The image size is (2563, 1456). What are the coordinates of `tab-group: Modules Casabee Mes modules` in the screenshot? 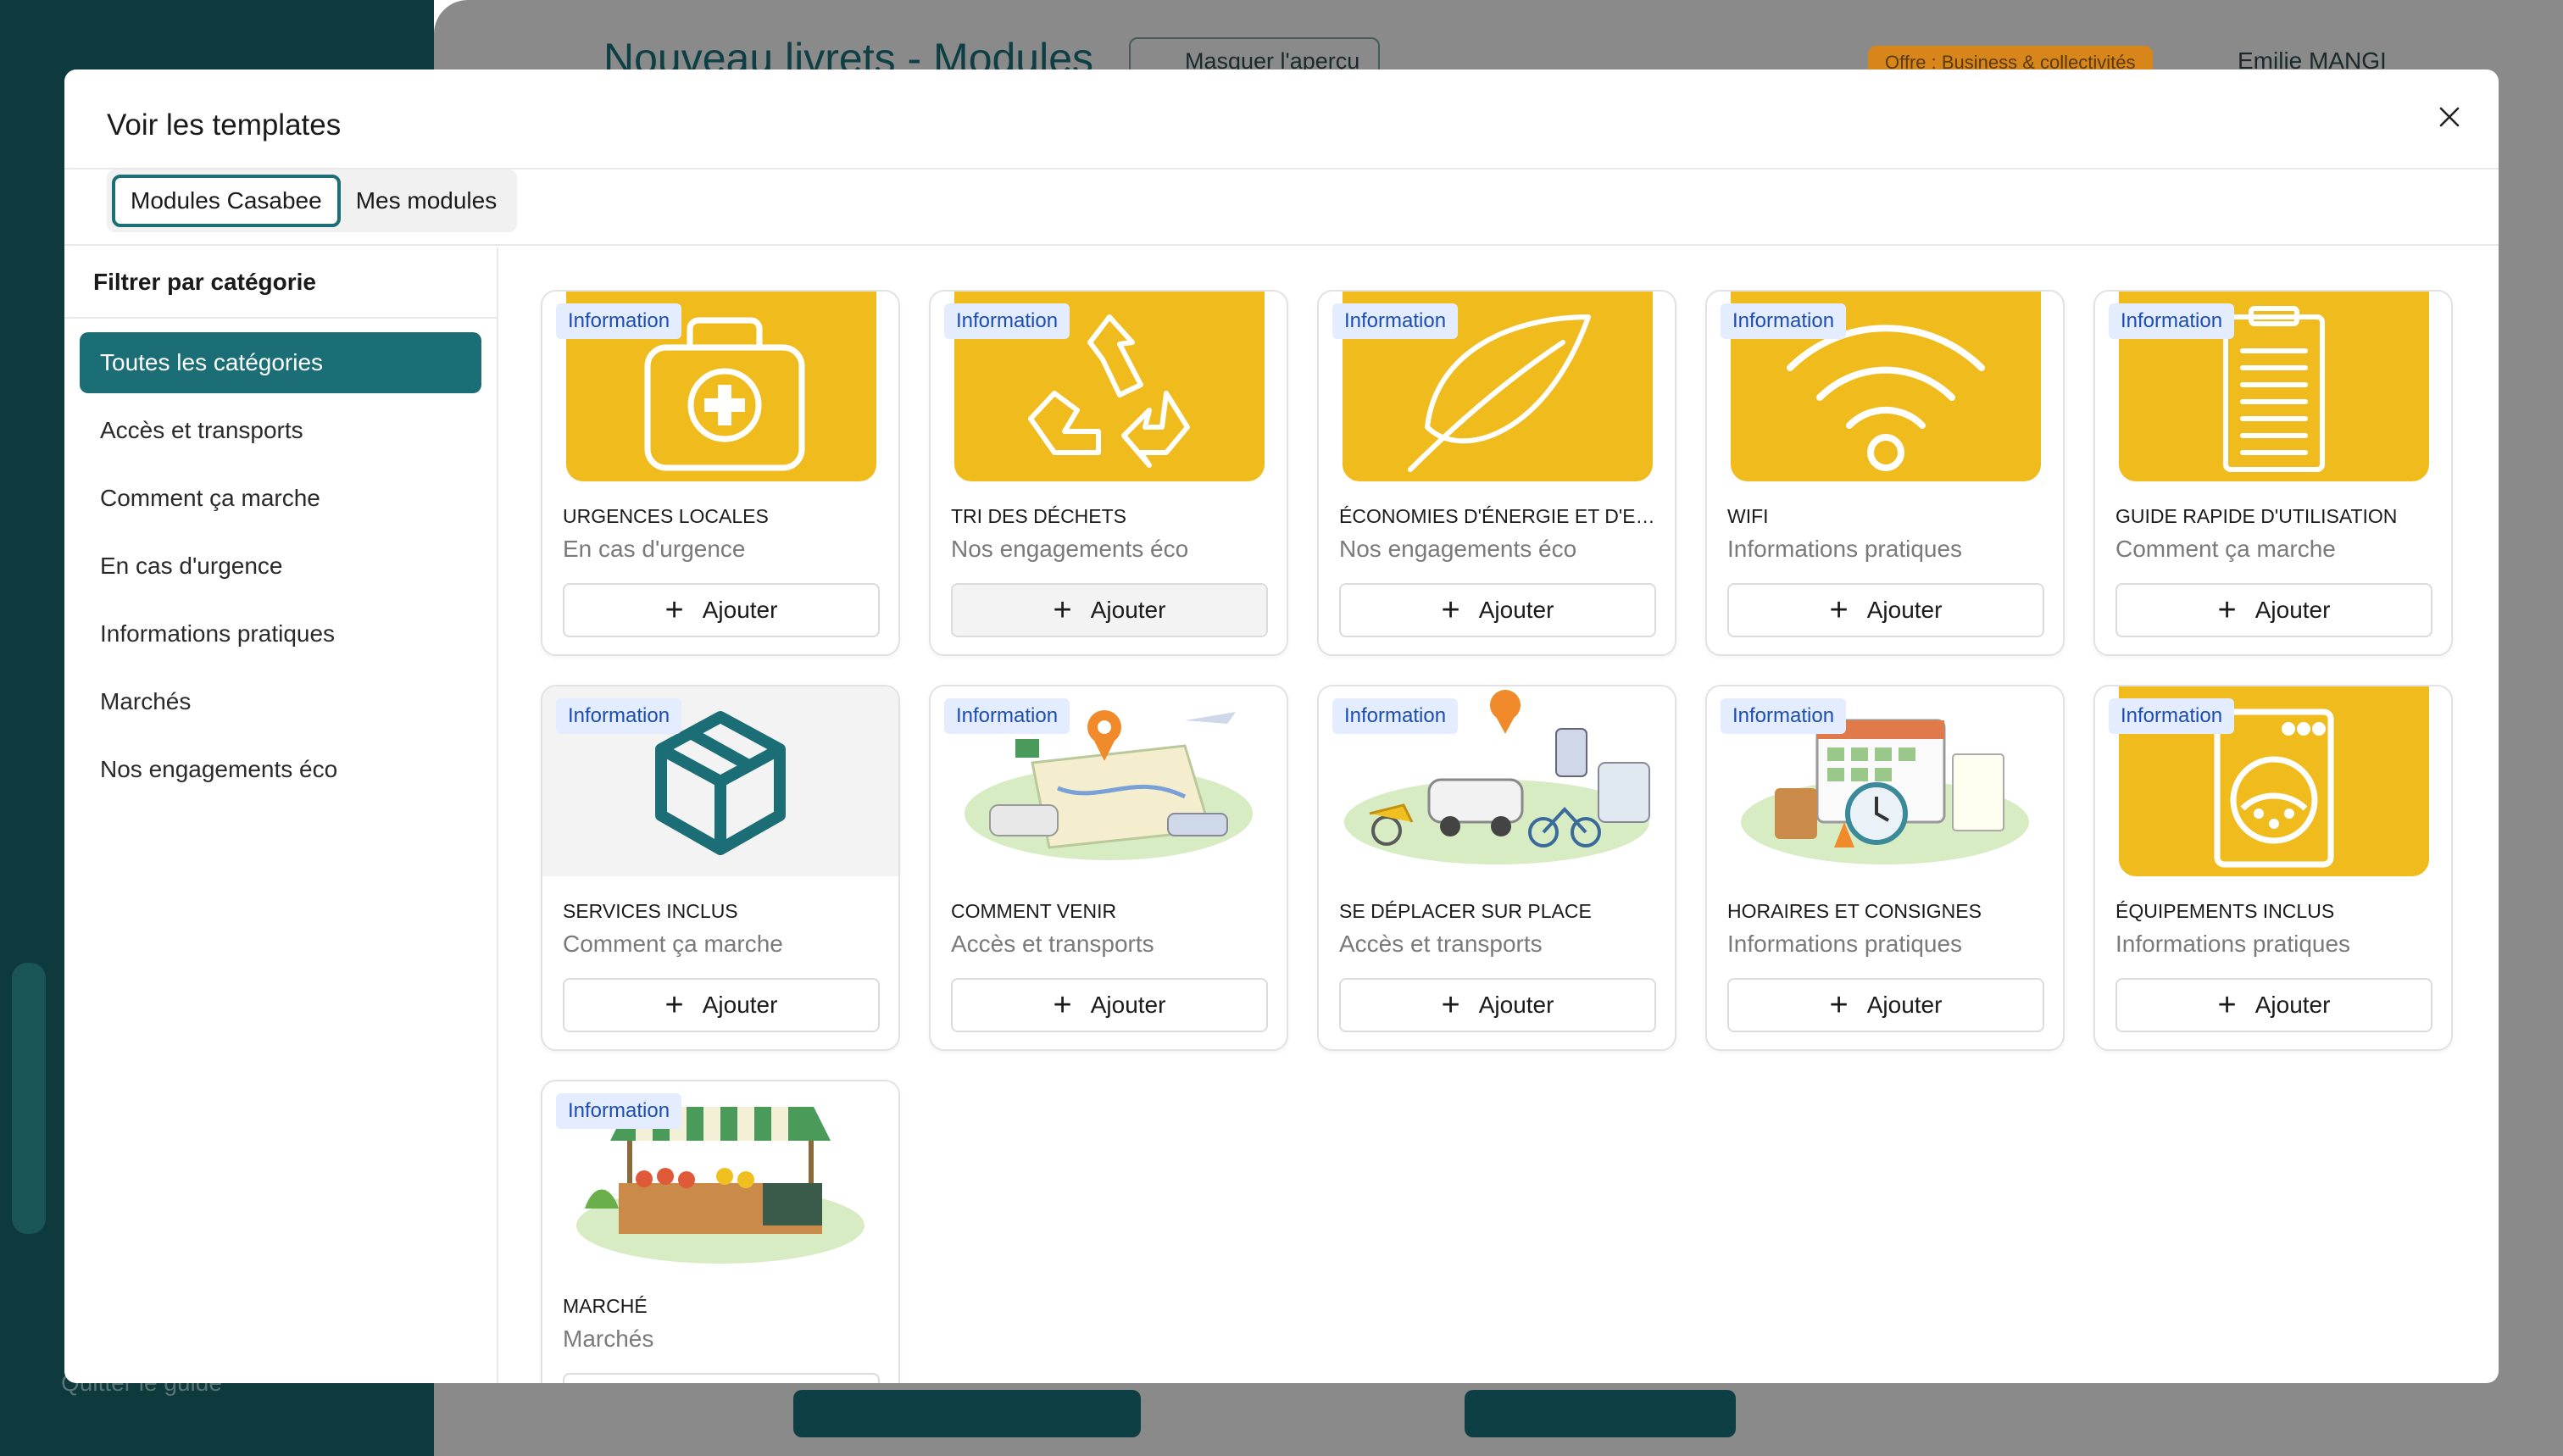 It's located at (312, 201).